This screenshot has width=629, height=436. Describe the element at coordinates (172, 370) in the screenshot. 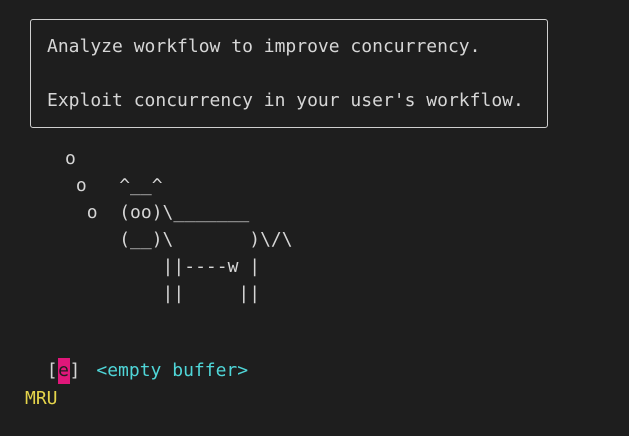

I see `empty-buffer-label: <empty buffer>` at that location.